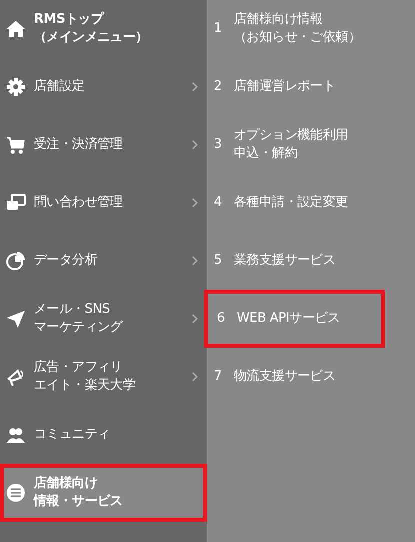  I want to click on menu-item: 店舗様向け 情報・サービス, so click(103, 493).